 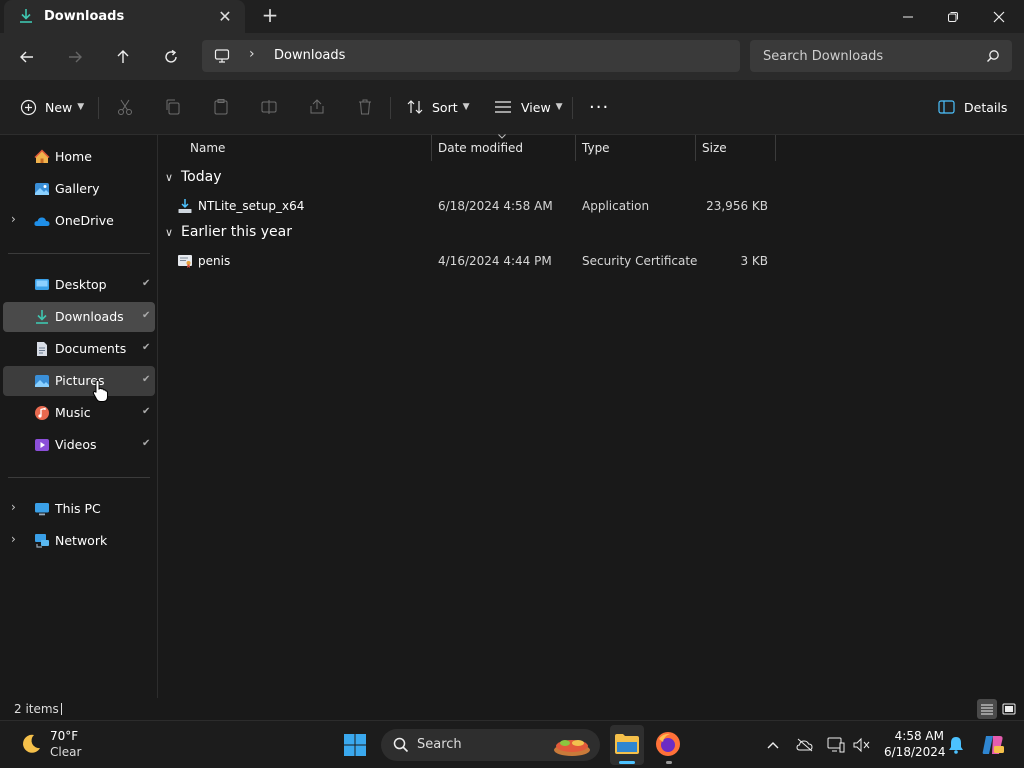 I want to click on new-button: New ▼, so click(x=52, y=107).